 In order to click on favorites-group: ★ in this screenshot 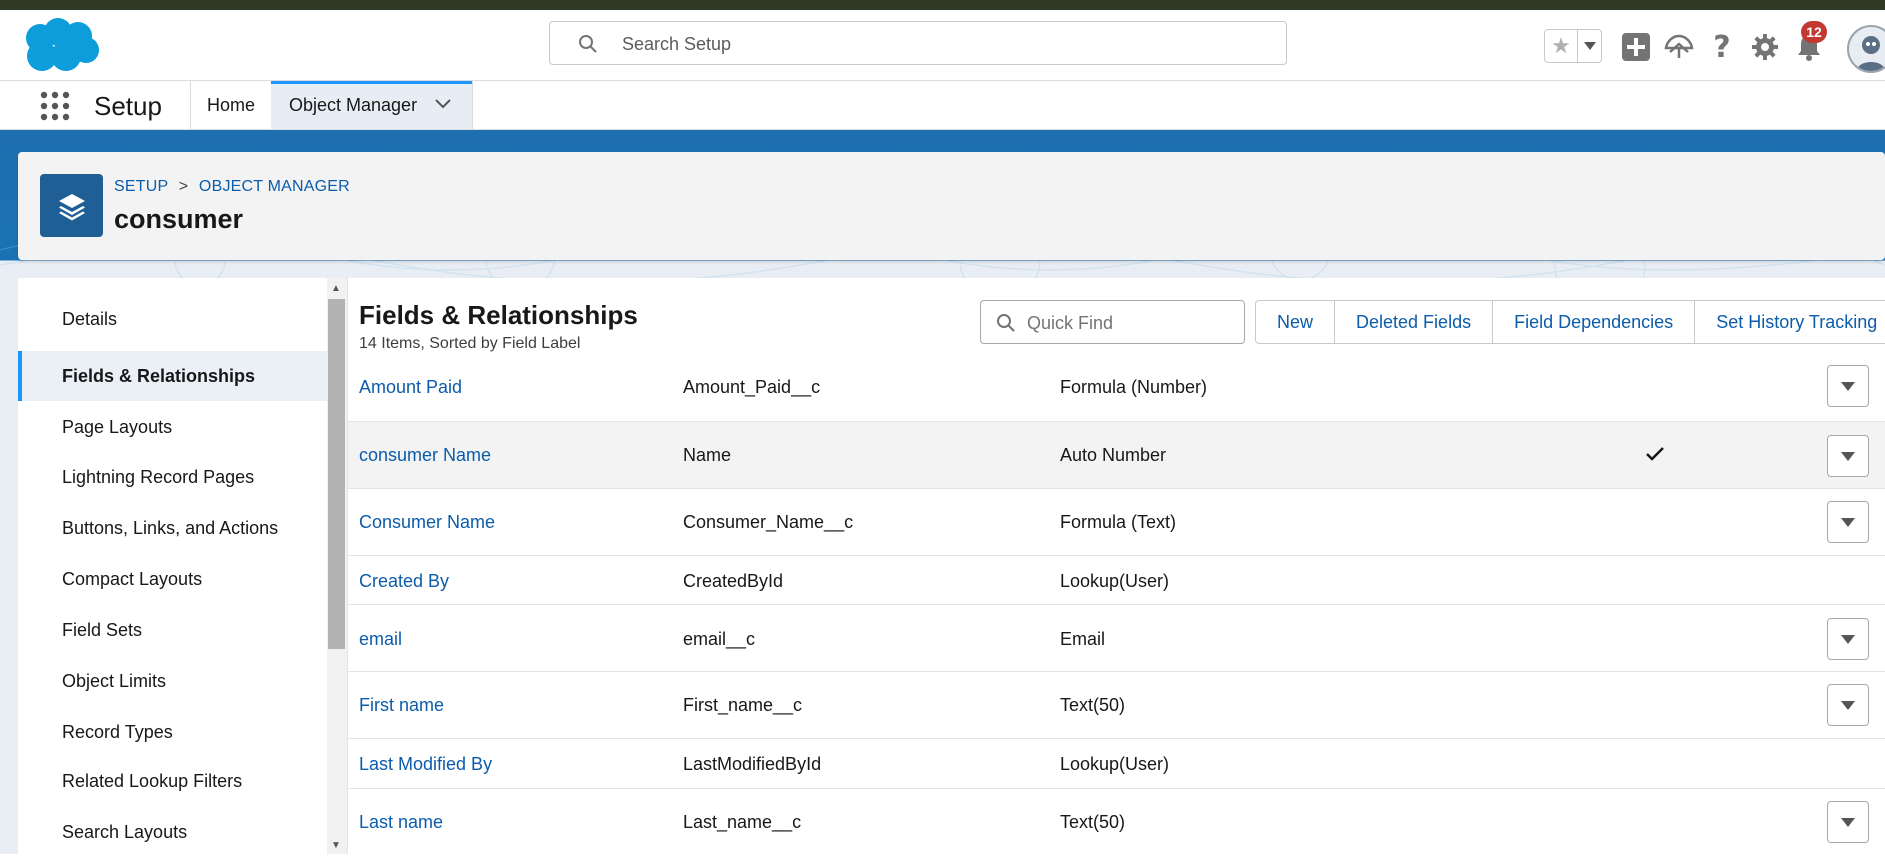, I will do `click(1573, 46)`.